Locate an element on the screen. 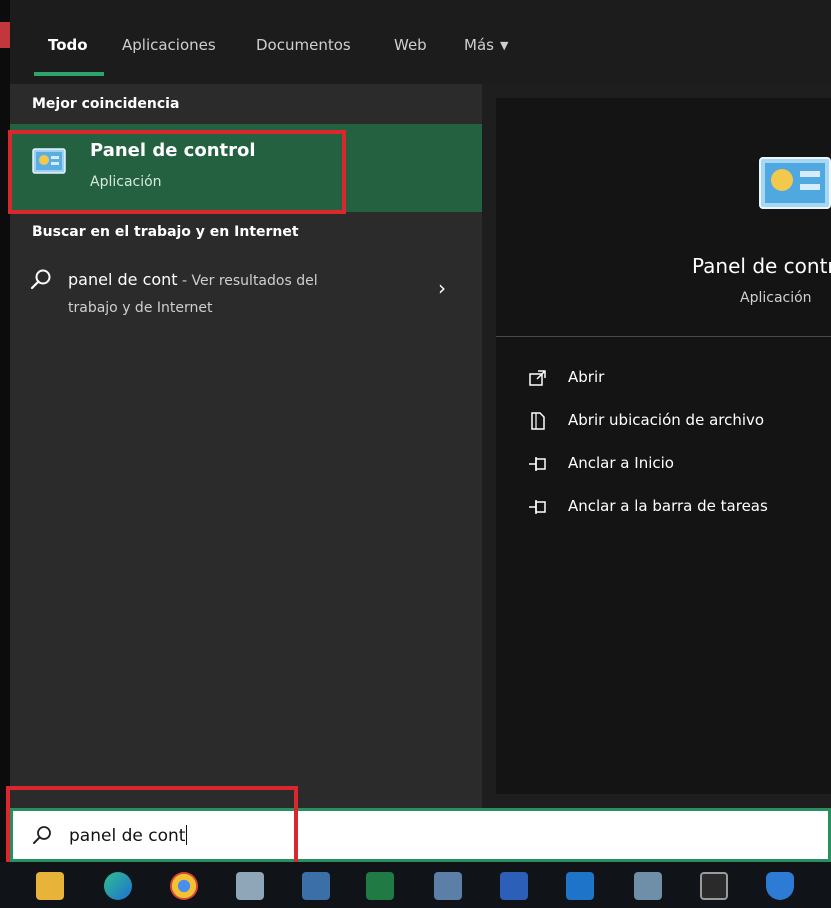 Image resolution: width=831 pixels, height=908 pixels. tab-aplicaciones: Aplicaciones is located at coordinates (169, 45).